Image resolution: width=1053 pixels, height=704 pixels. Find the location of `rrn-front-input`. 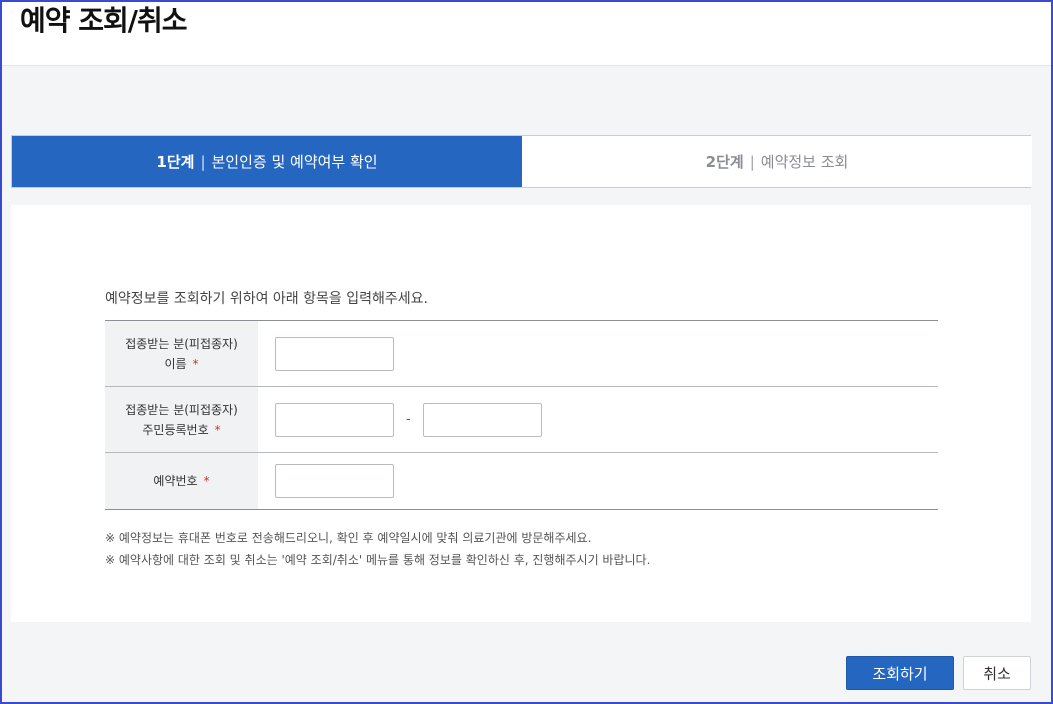

rrn-front-input is located at coordinates (334, 419).